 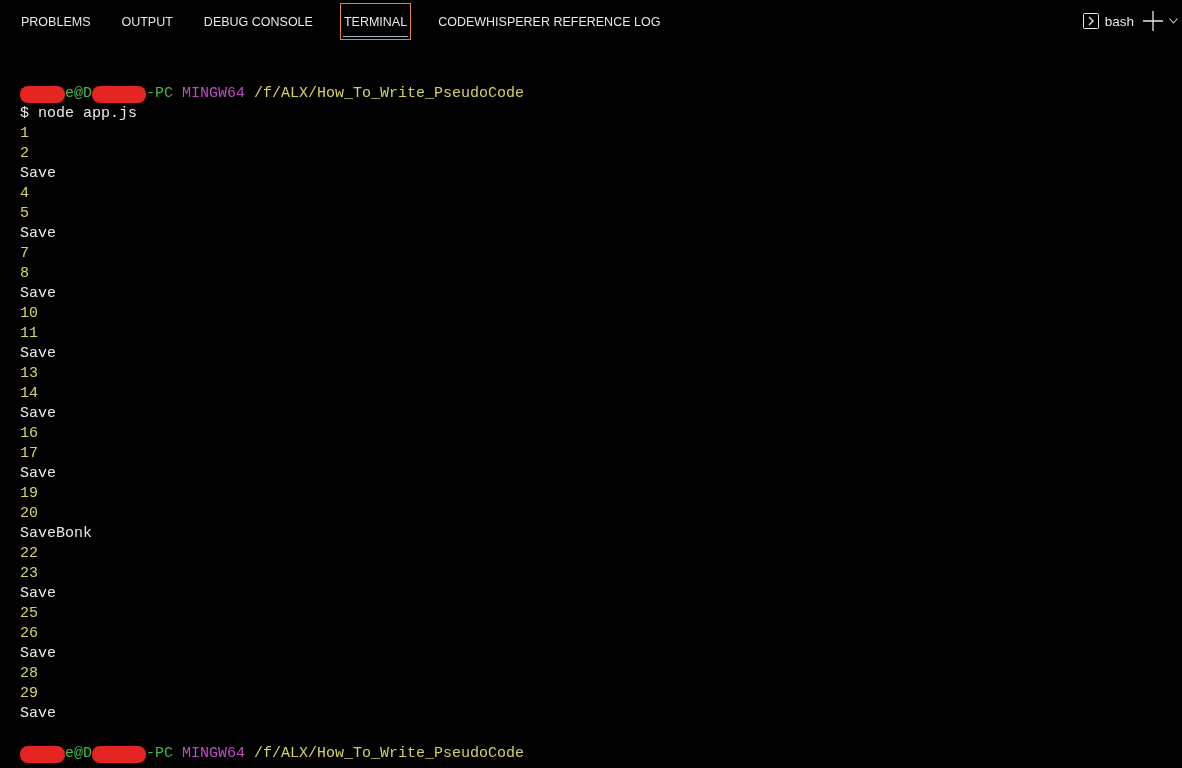 What do you see at coordinates (1108, 21) in the screenshot?
I see `shell-selector: bash` at bounding box center [1108, 21].